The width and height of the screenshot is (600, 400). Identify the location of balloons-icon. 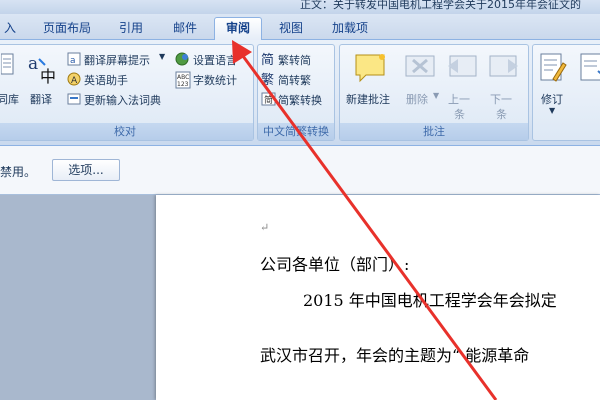
(589, 68).